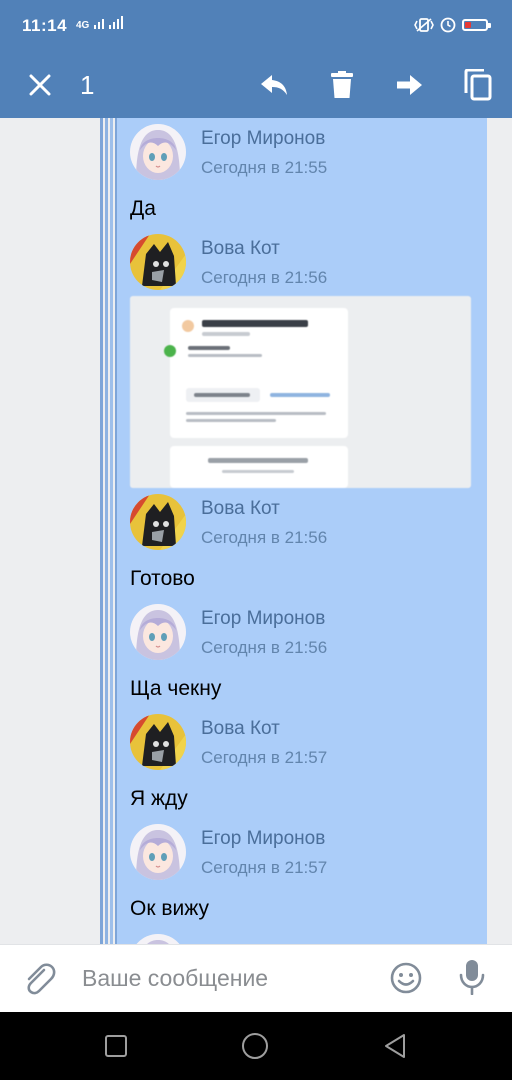 This screenshot has height=1080, width=512. I want to click on circle-icon, so click(255, 1046).